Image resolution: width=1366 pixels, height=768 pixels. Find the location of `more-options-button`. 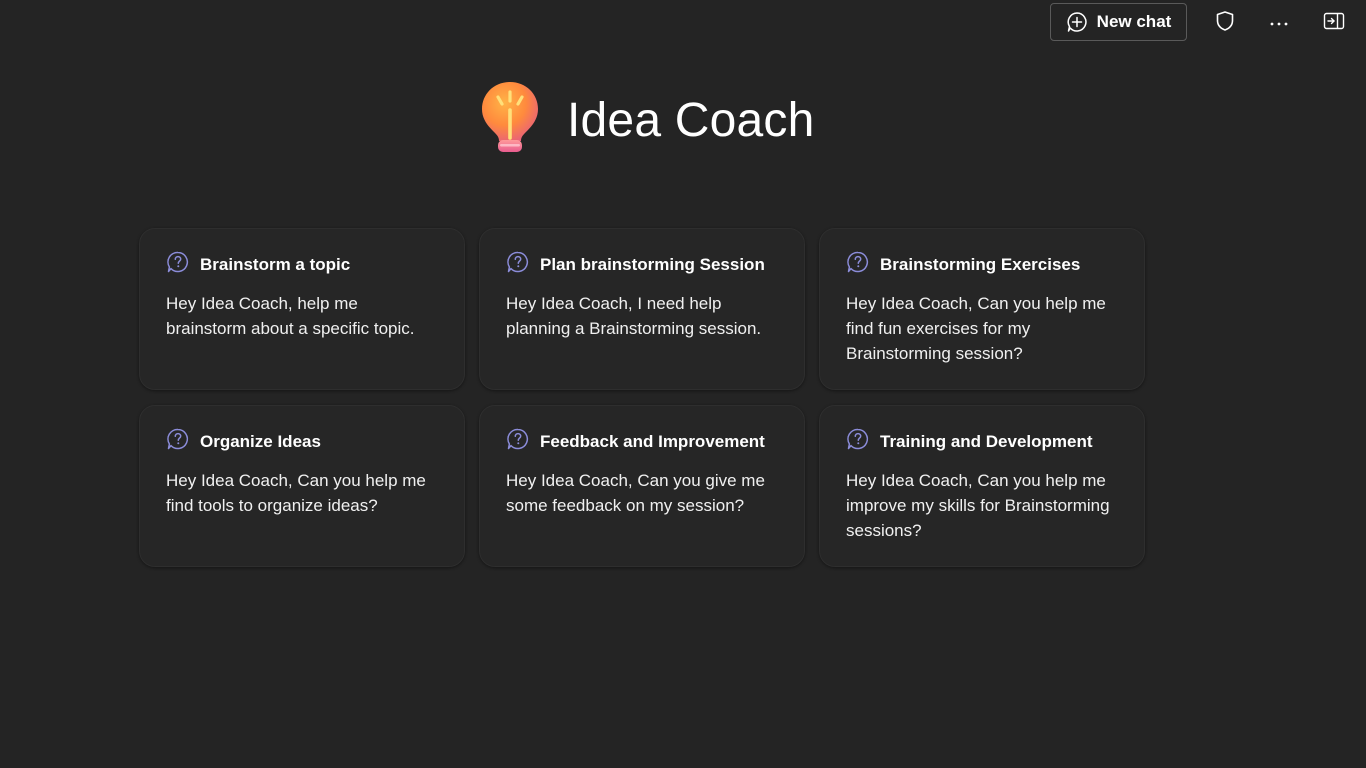

more-options-button is located at coordinates (1279, 23).